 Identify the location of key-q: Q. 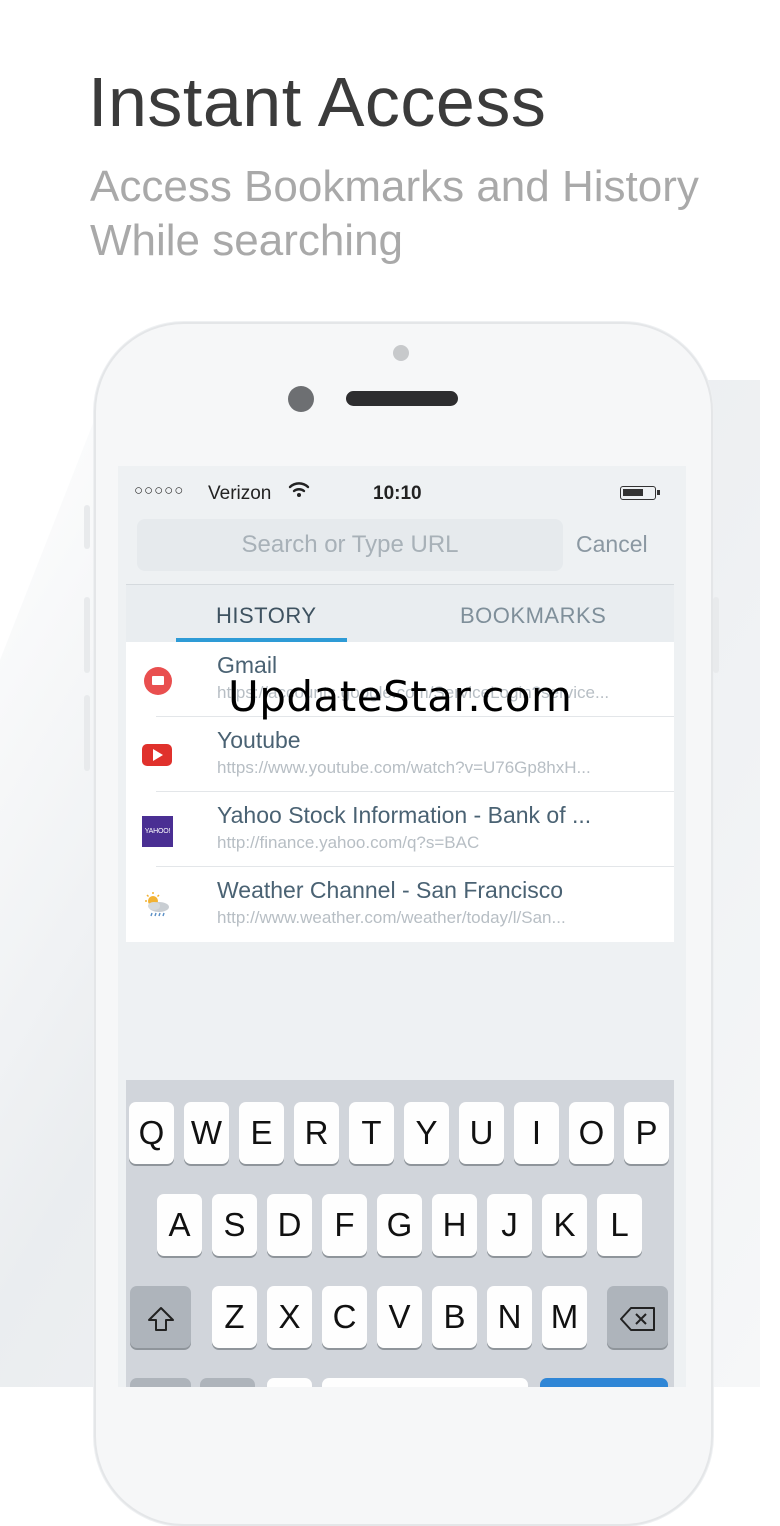
(151, 1133).